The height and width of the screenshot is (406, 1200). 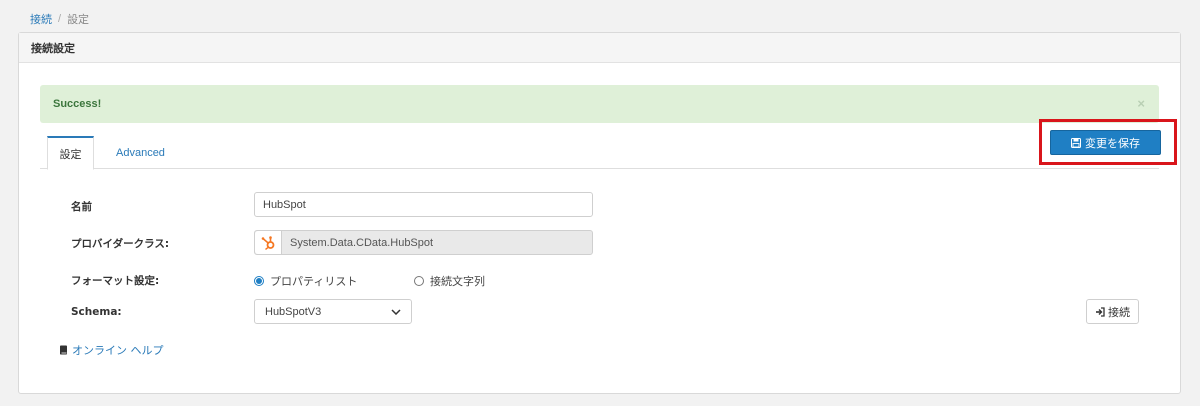 I want to click on provider-class-label: プロバイダークラス:, so click(x=120, y=244).